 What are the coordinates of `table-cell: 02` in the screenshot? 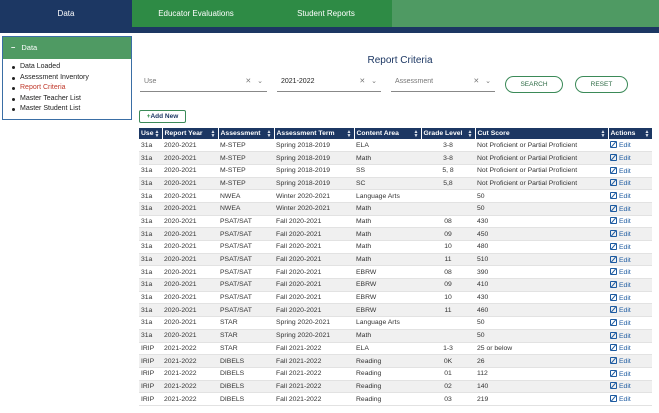 It's located at (448, 387).